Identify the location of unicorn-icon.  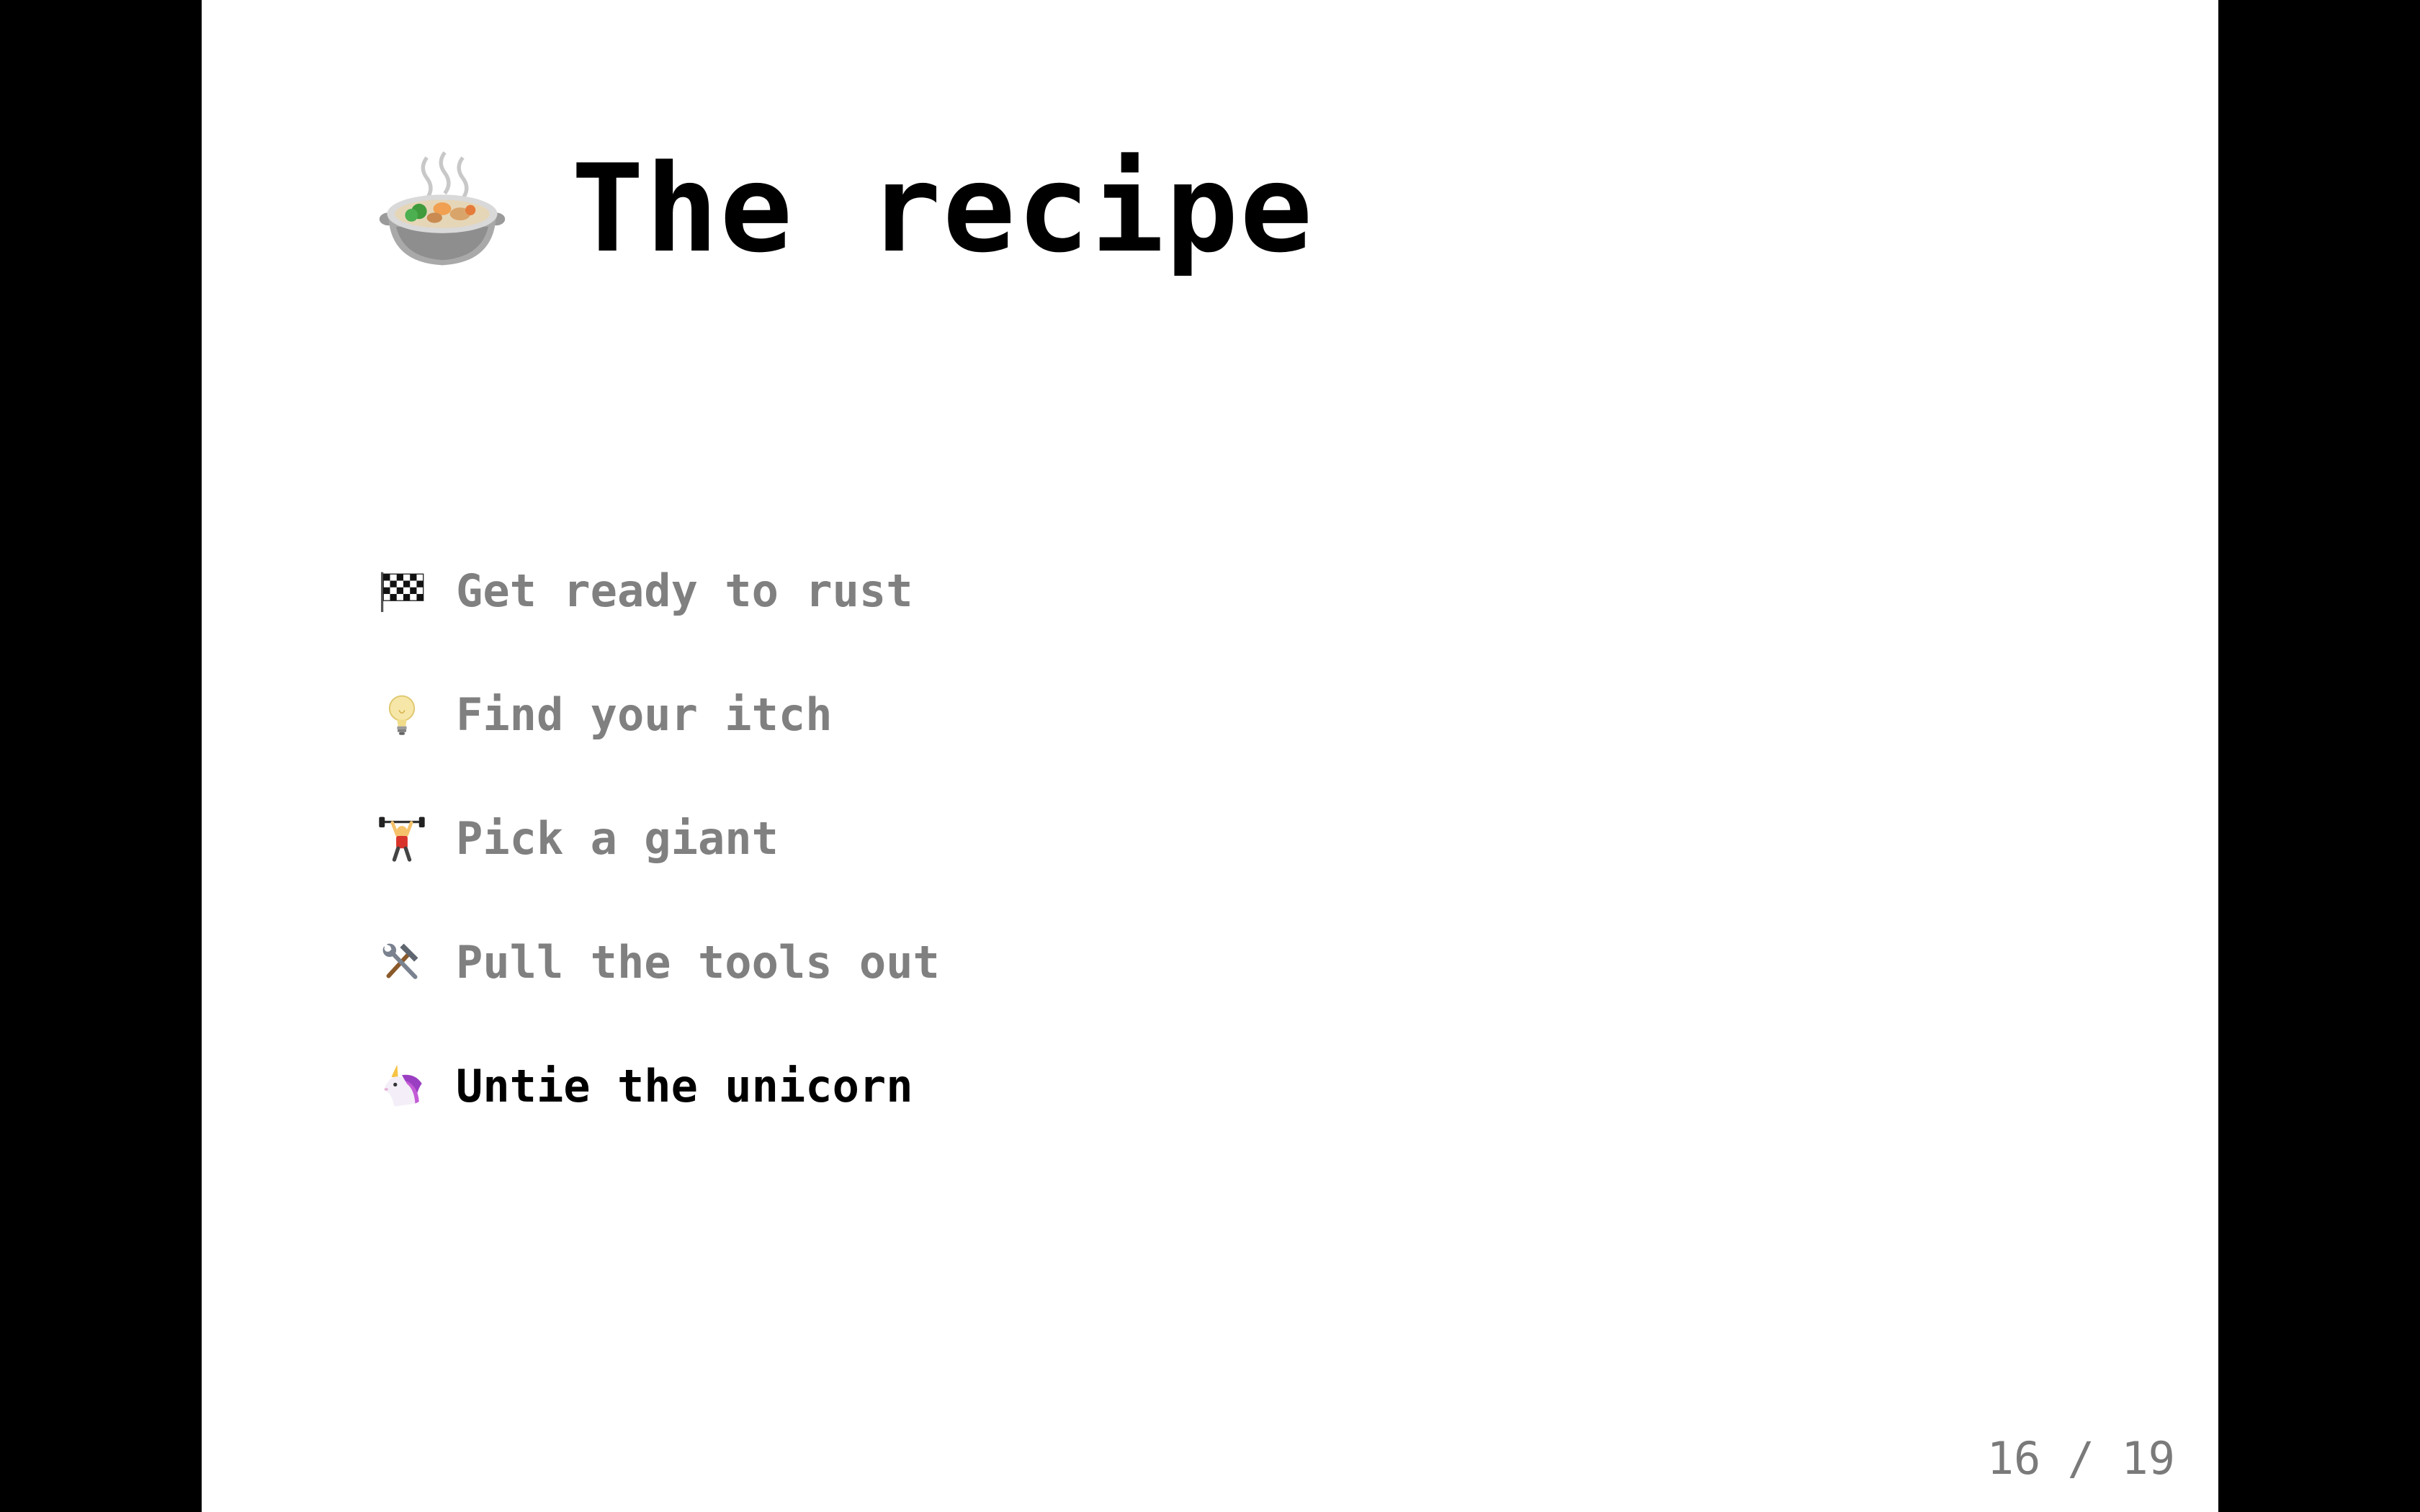
(403, 1085).